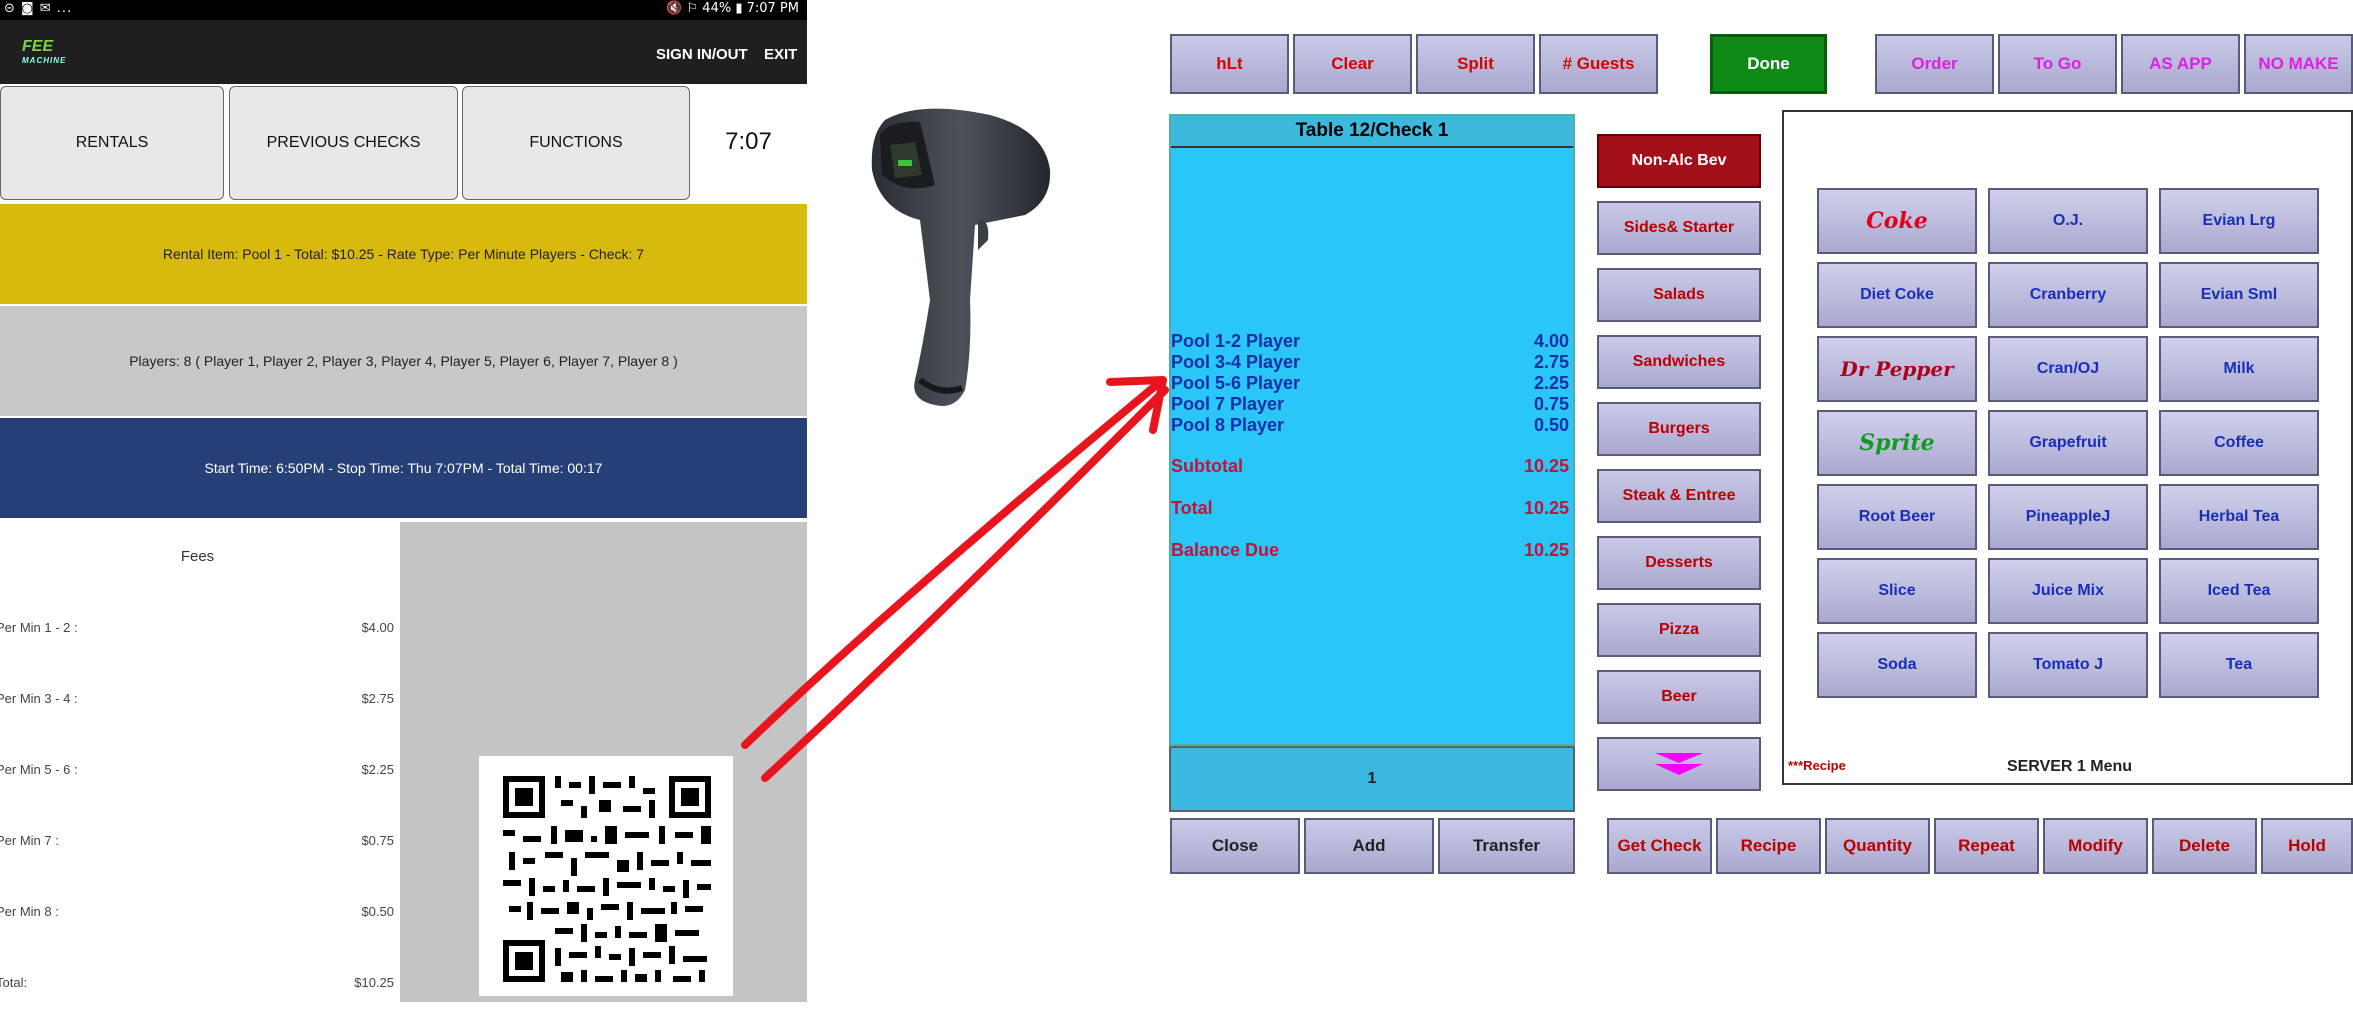 The height and width of the screenshot is (1027, 2353). I want to click on quantity-button: Quantity, so click(1877, 846).